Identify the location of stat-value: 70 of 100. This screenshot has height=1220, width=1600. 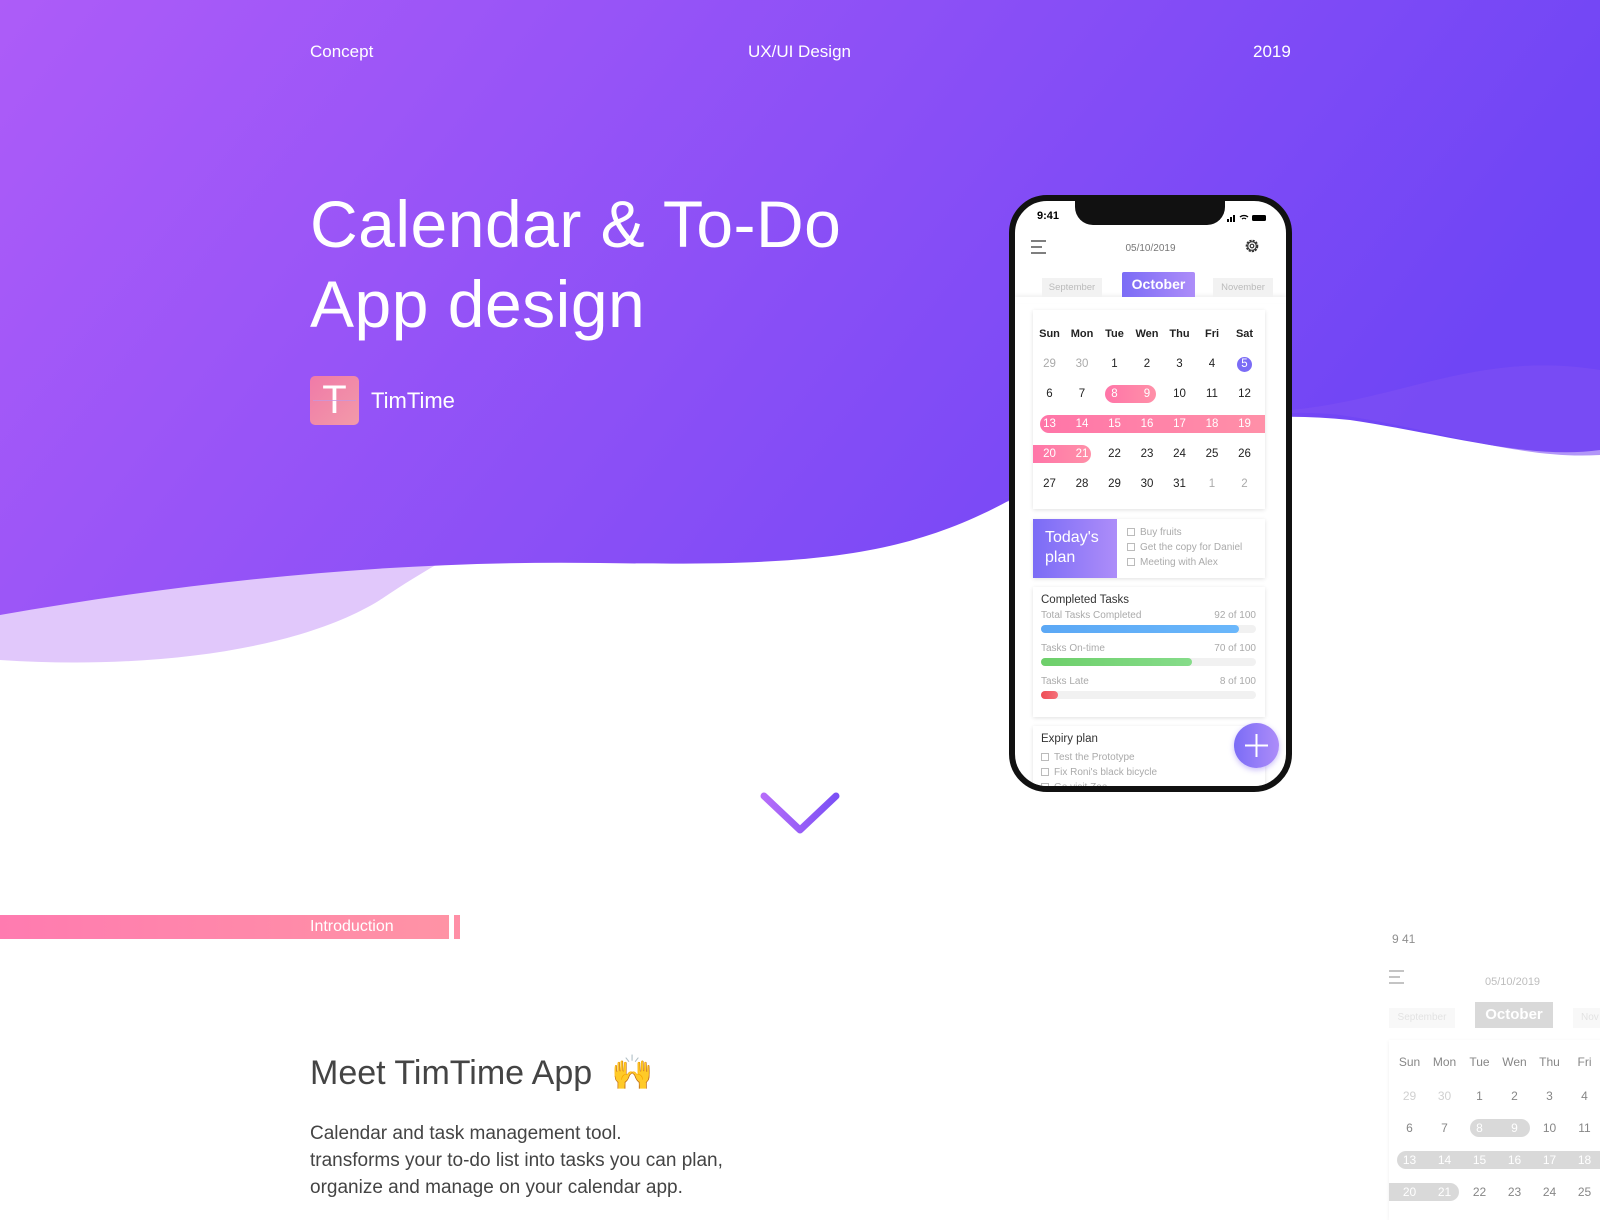
(1235, 648).